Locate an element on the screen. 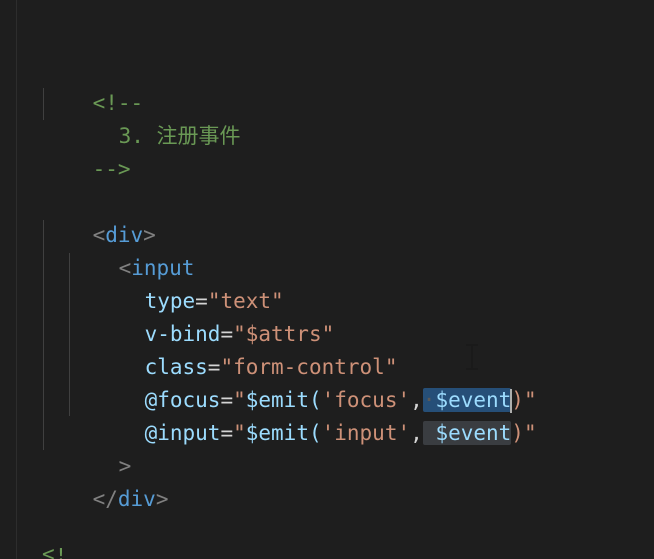  code-line-attr-input: @input="$emit('input', $event)" is located at coordinates (315, 414).